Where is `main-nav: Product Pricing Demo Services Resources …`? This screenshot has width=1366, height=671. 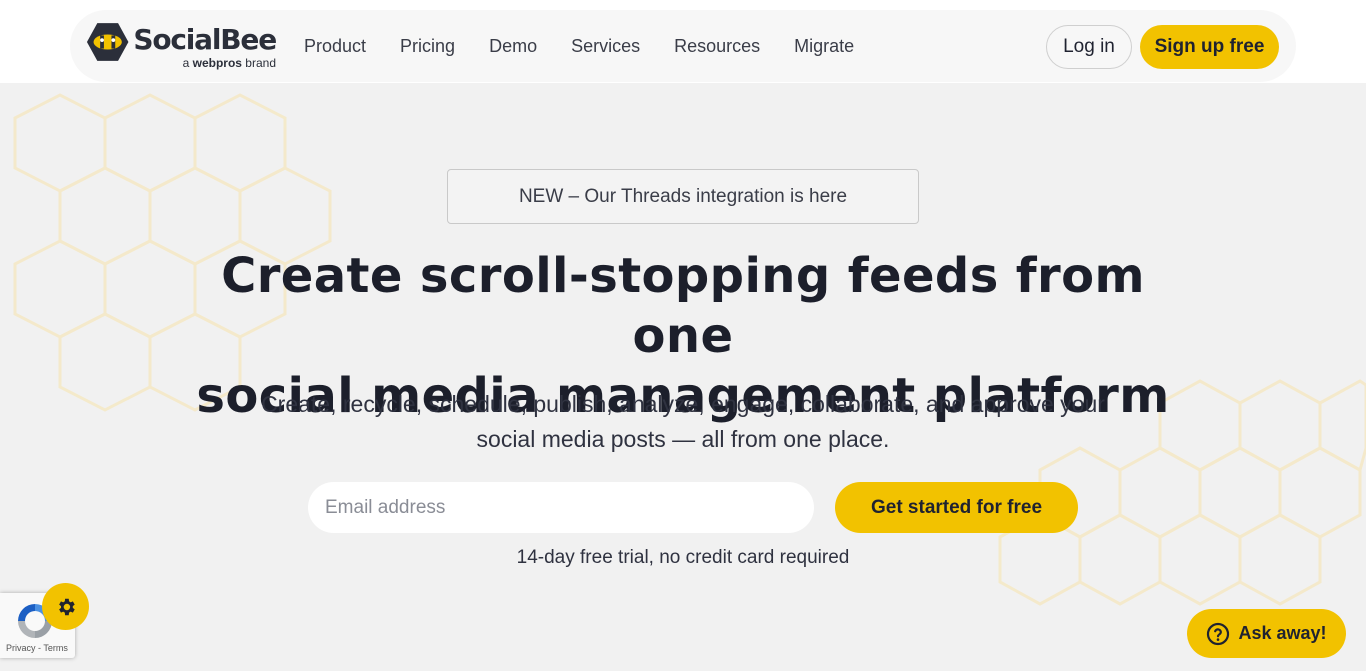 main-nav: Product Pricing Demo Services Resources … is located at coordinates (596, 46).